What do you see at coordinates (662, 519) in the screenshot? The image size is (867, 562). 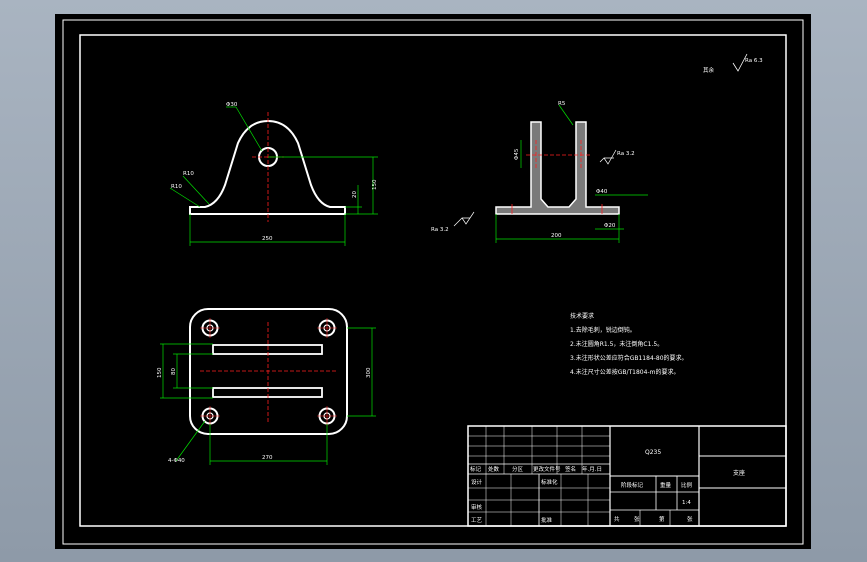 I see `page-label: 第` at bounding box center [662, 519].